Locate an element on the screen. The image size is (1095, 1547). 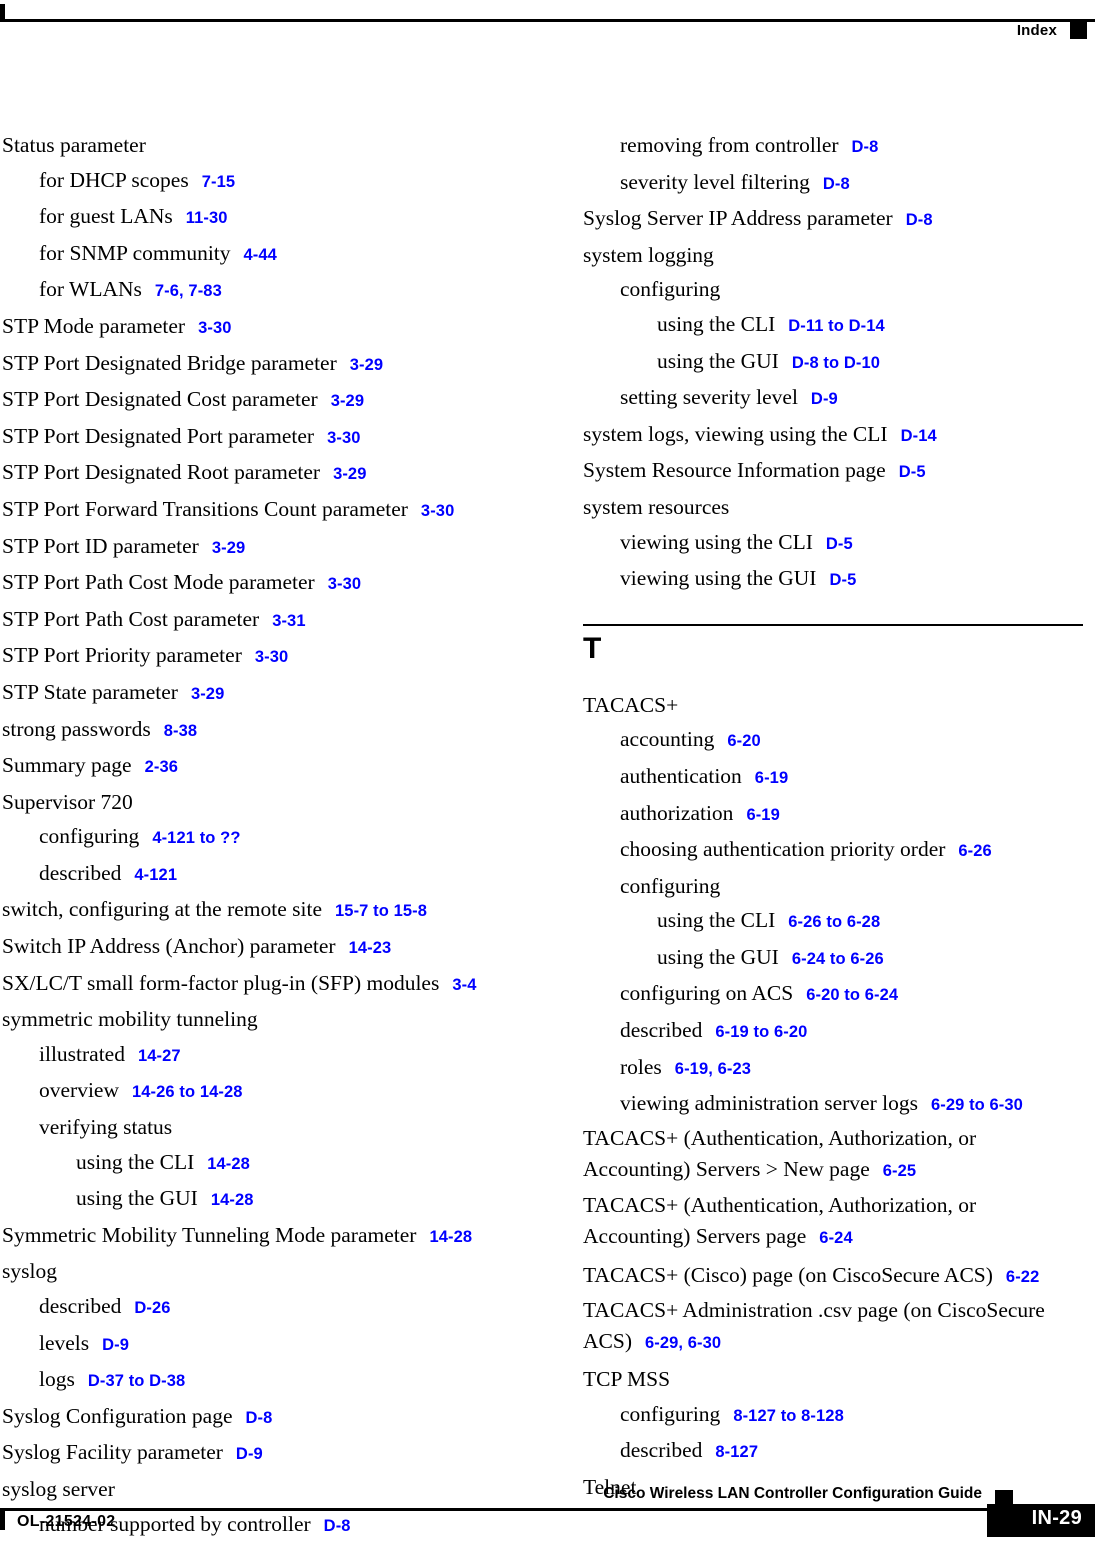
index-entry: Supervisor 720 is located at coordinates (252, 802).